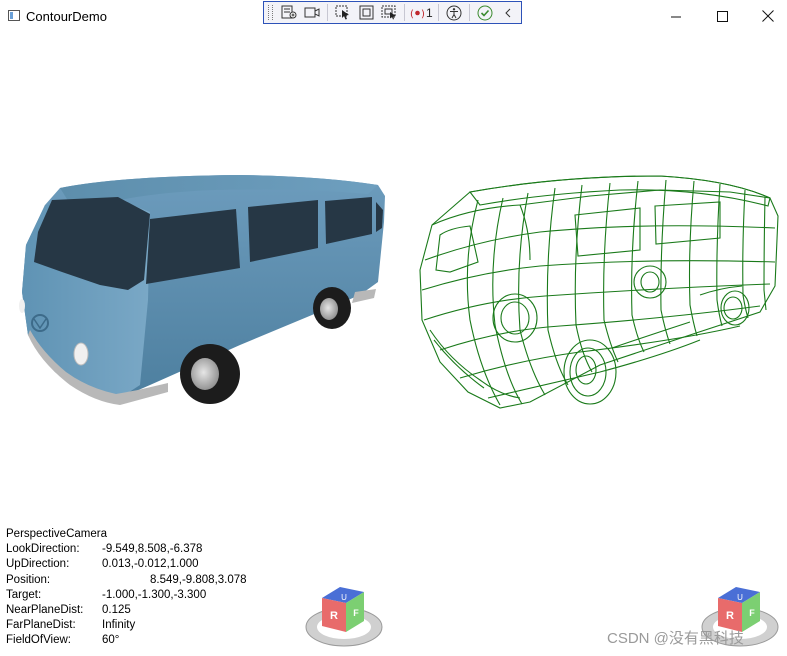 This screenshot has height=656, width=787. Describe the element at coordinates (366, 12) in the screenshot. I see `display-layout-bounds-icon` at that location.